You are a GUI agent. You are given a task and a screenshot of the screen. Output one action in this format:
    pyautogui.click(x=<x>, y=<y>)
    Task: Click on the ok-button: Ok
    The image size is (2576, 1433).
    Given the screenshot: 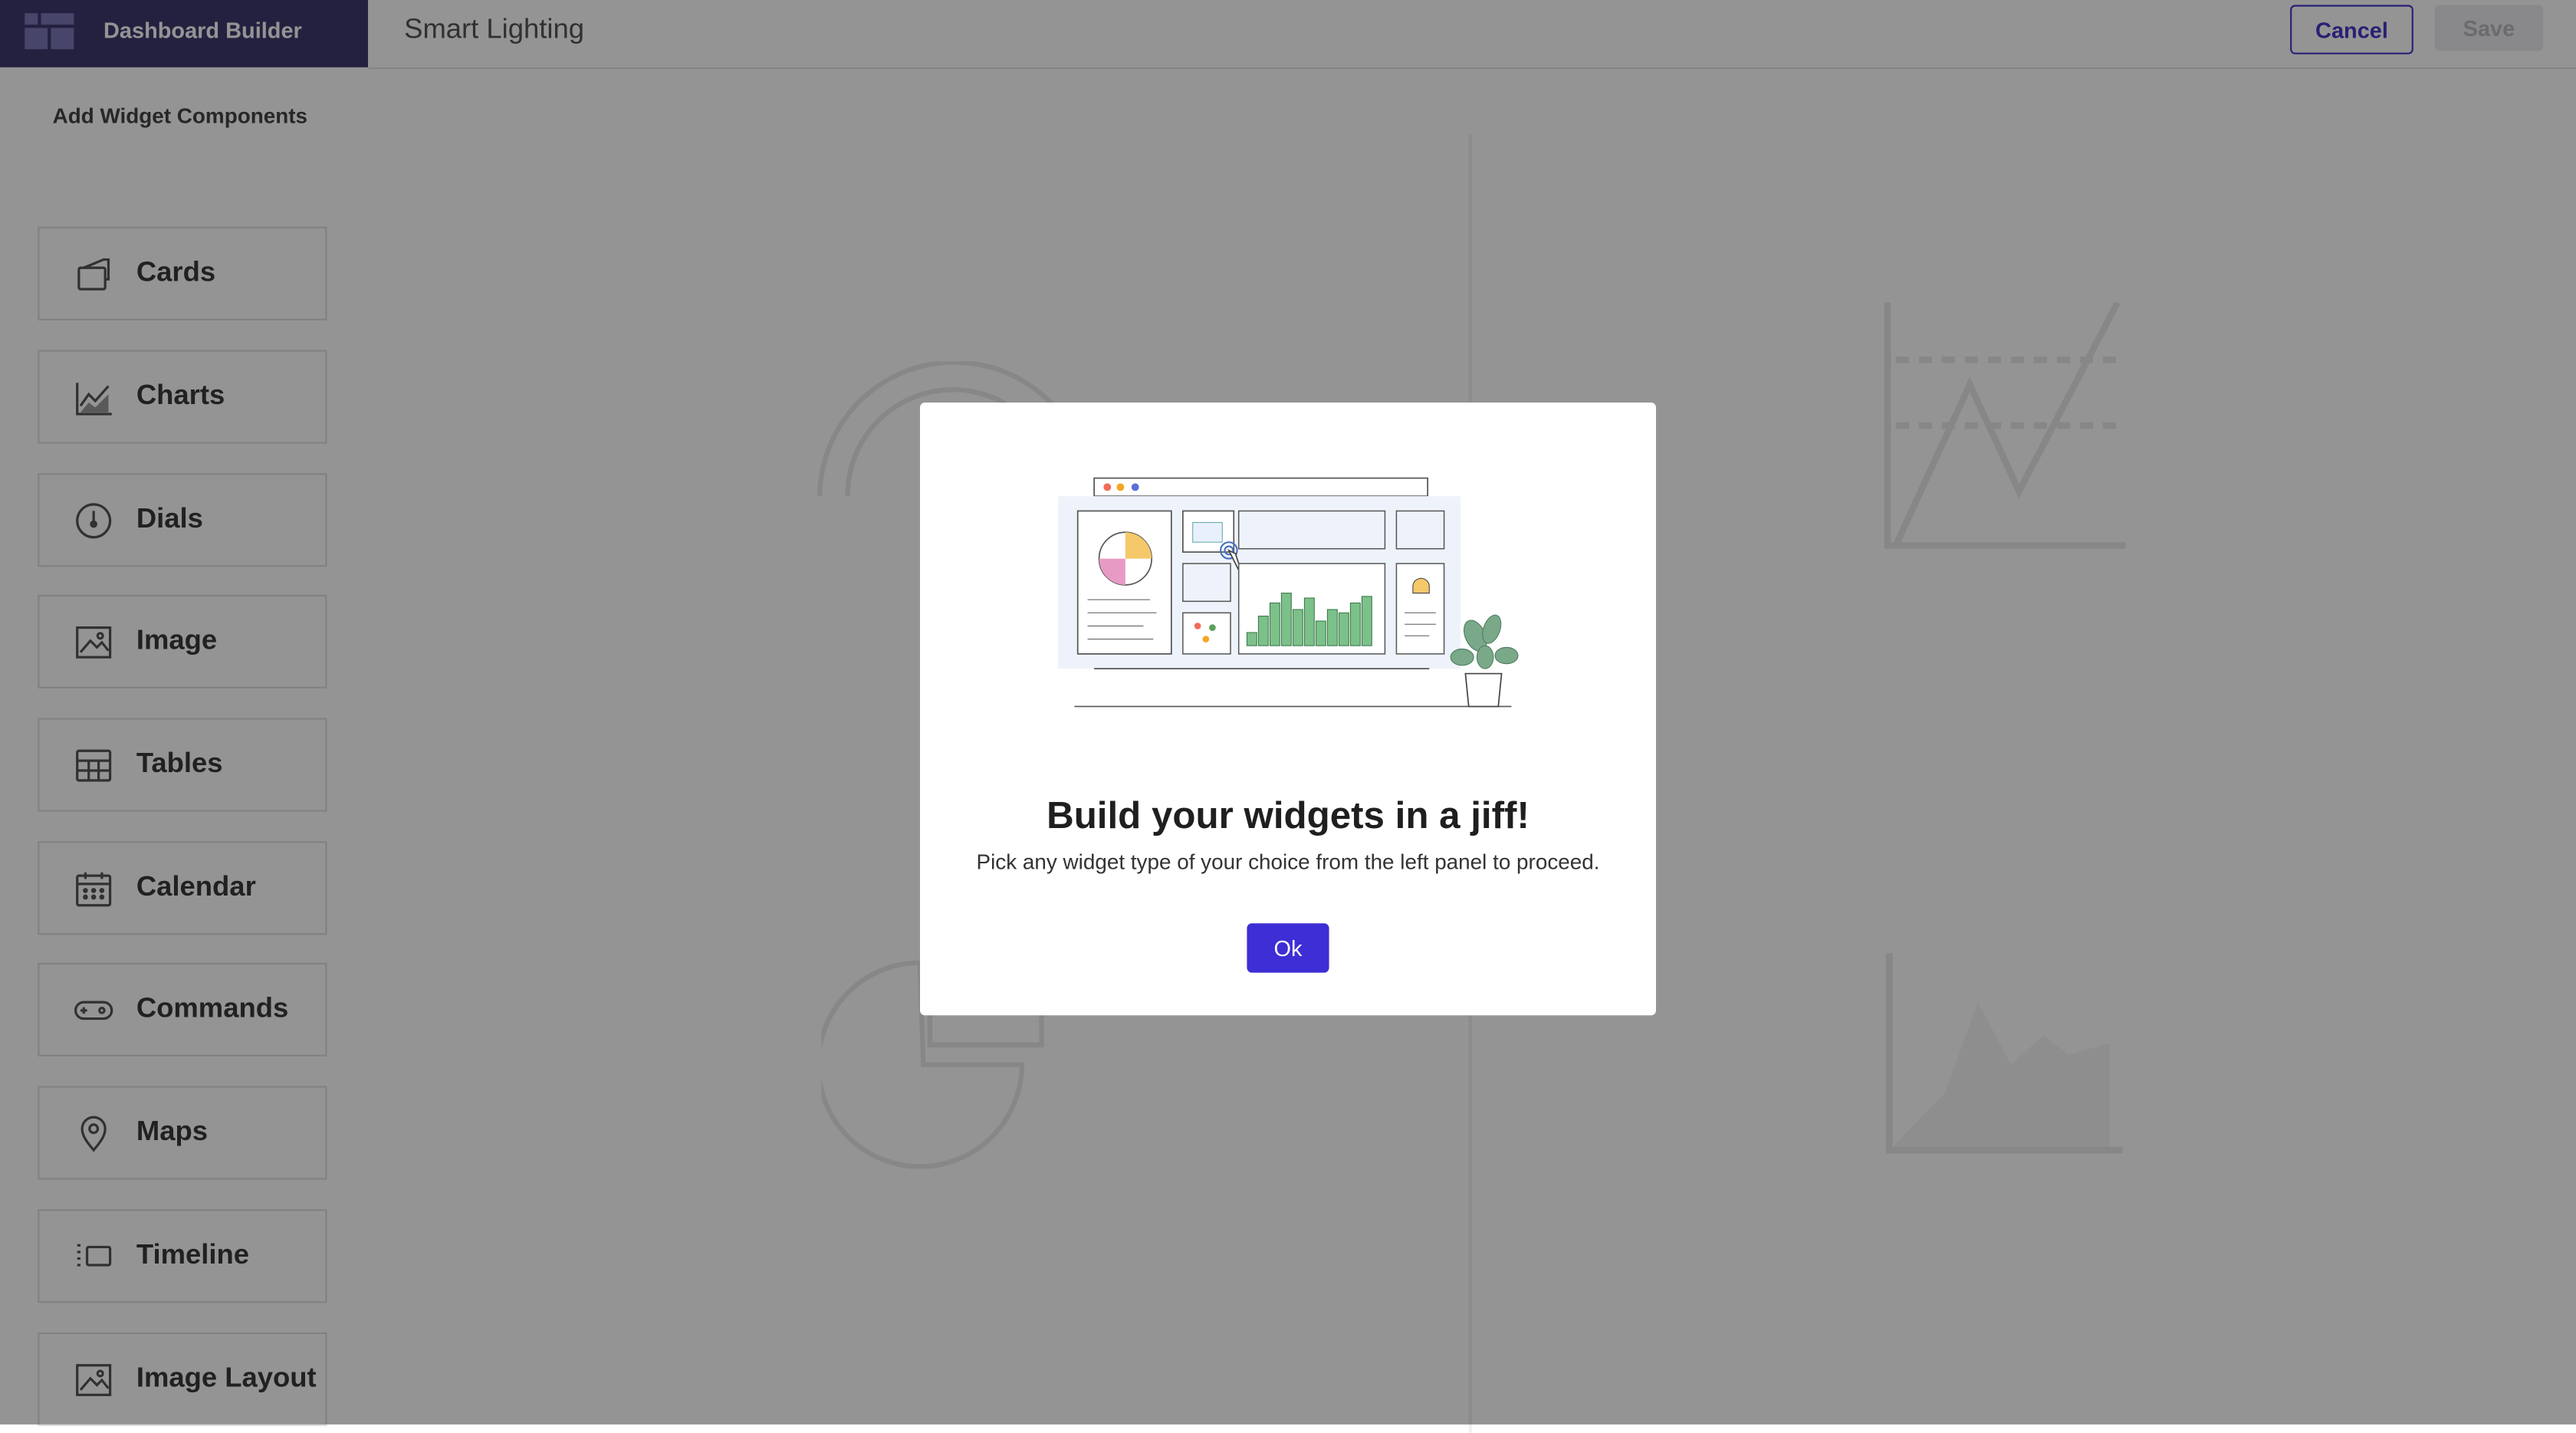 What is the action you would take?
    pyautogui.click(x=1288, y=948)
    